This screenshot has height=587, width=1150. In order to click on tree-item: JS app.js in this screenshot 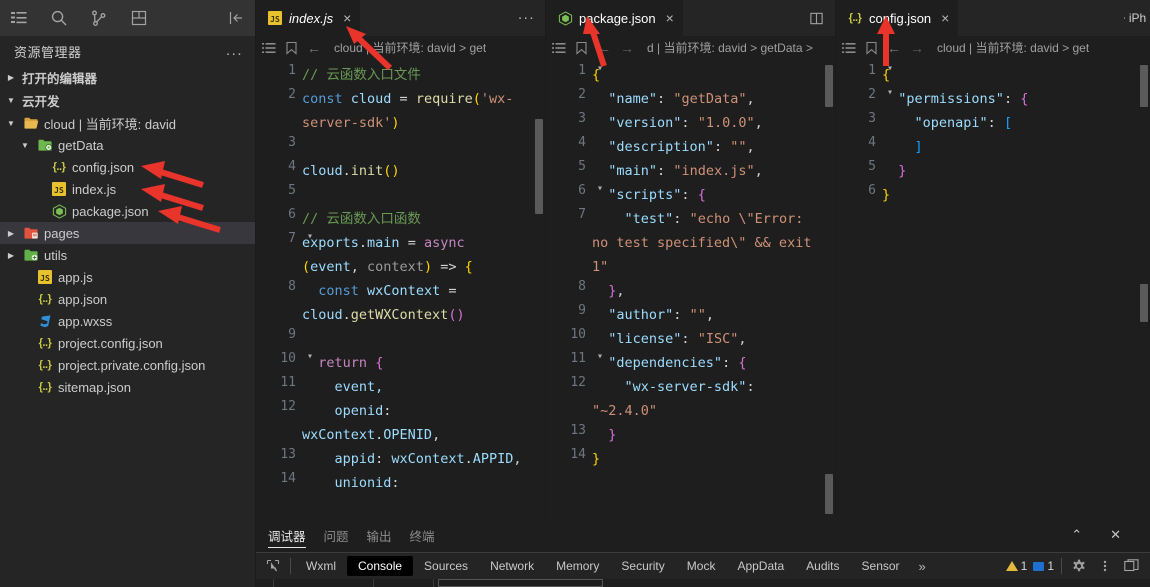, I will do `click(127, 277)`.